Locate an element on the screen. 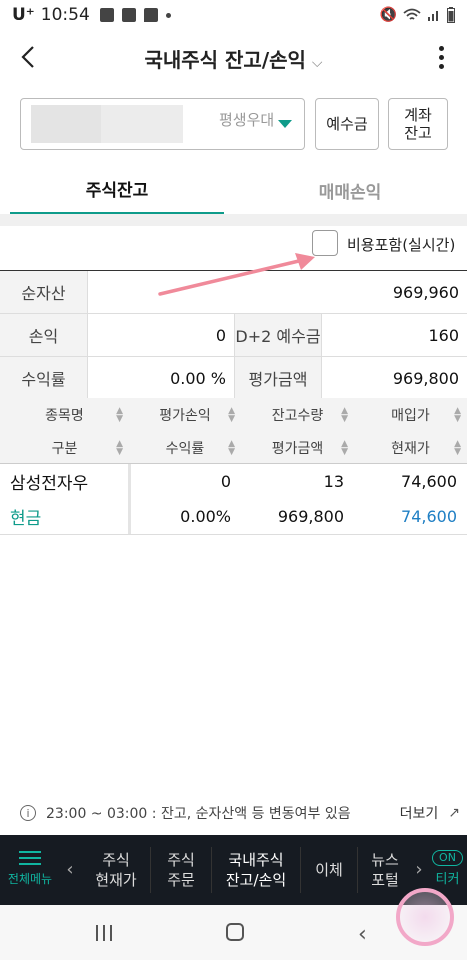  deposit-label: D+2 예수금 is located at coordinates (277, 335).